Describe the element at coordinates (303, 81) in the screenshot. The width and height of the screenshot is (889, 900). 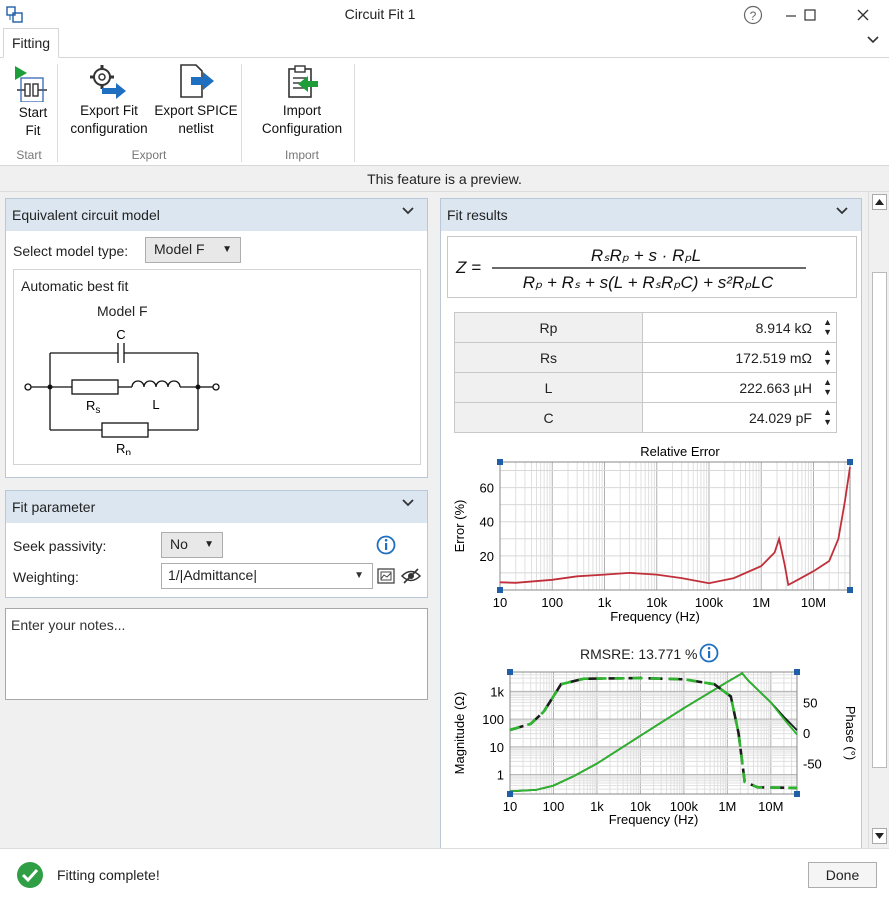
I see `import-clipboard-icon` at that location.